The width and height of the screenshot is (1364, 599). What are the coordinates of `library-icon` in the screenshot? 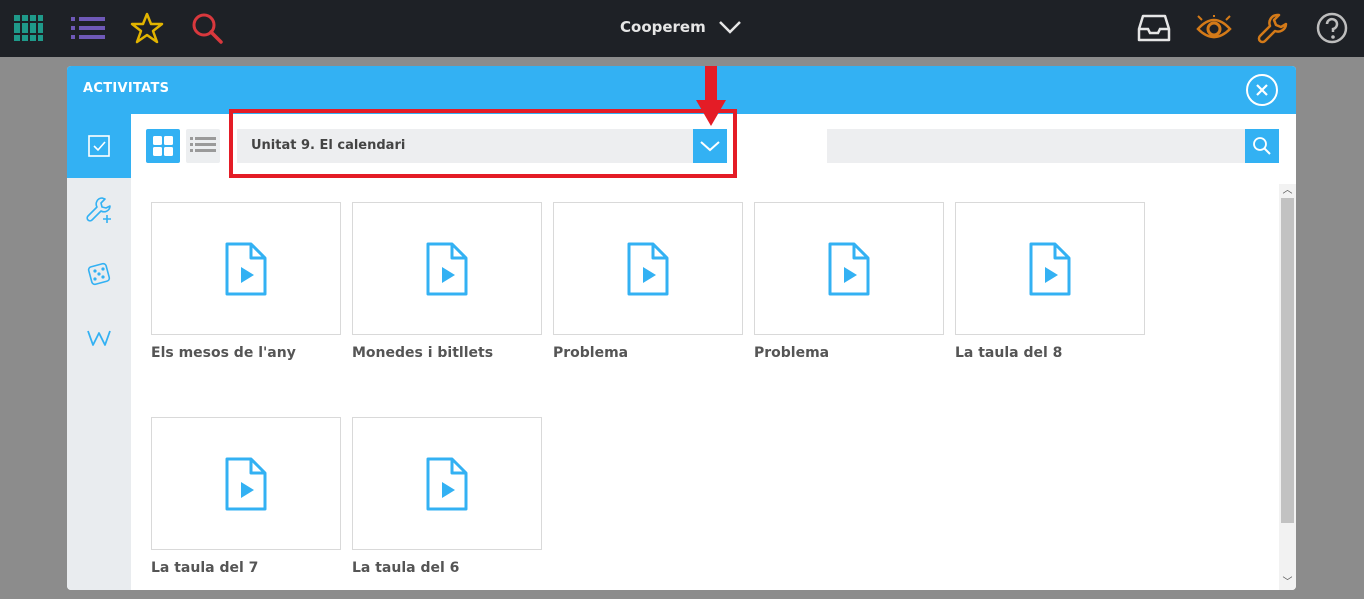 It's located at (28, 28).